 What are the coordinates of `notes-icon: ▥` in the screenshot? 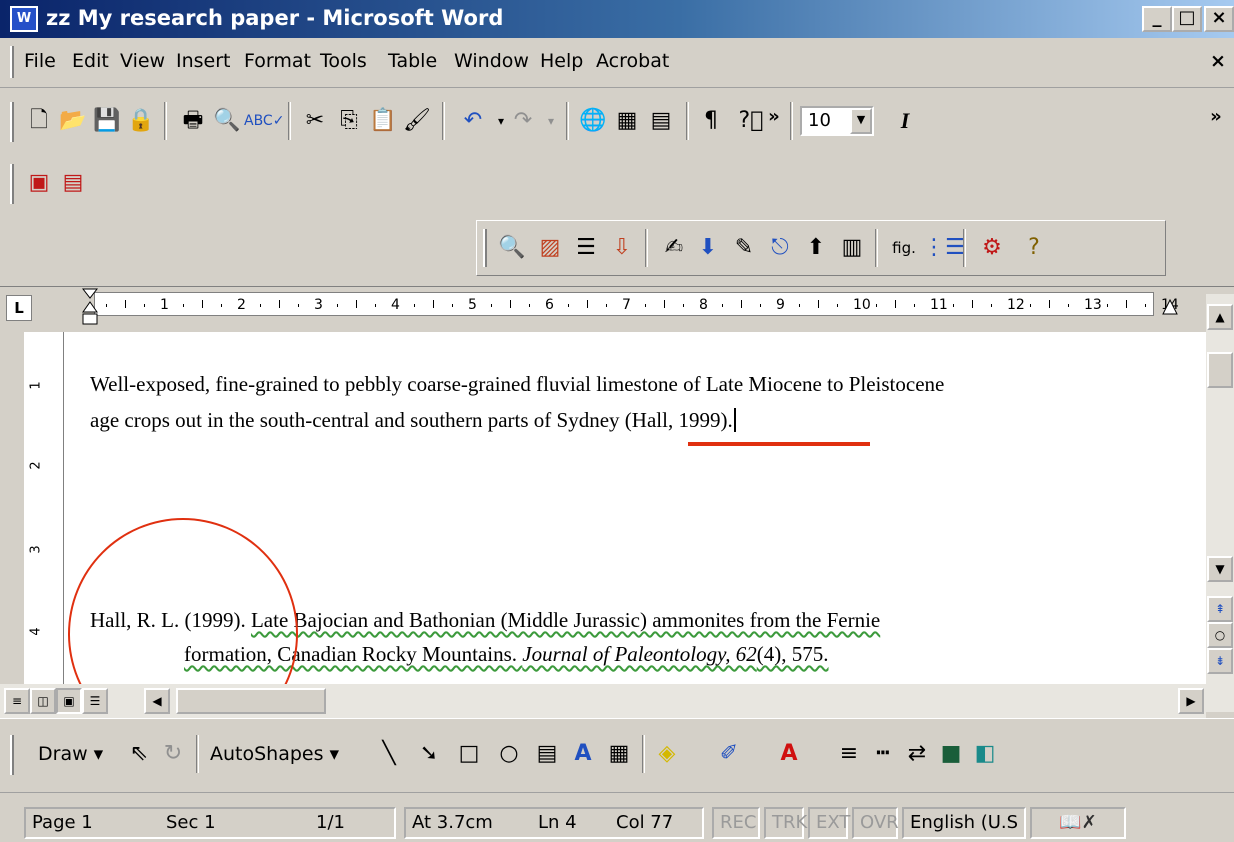 It's located at (852, 248).